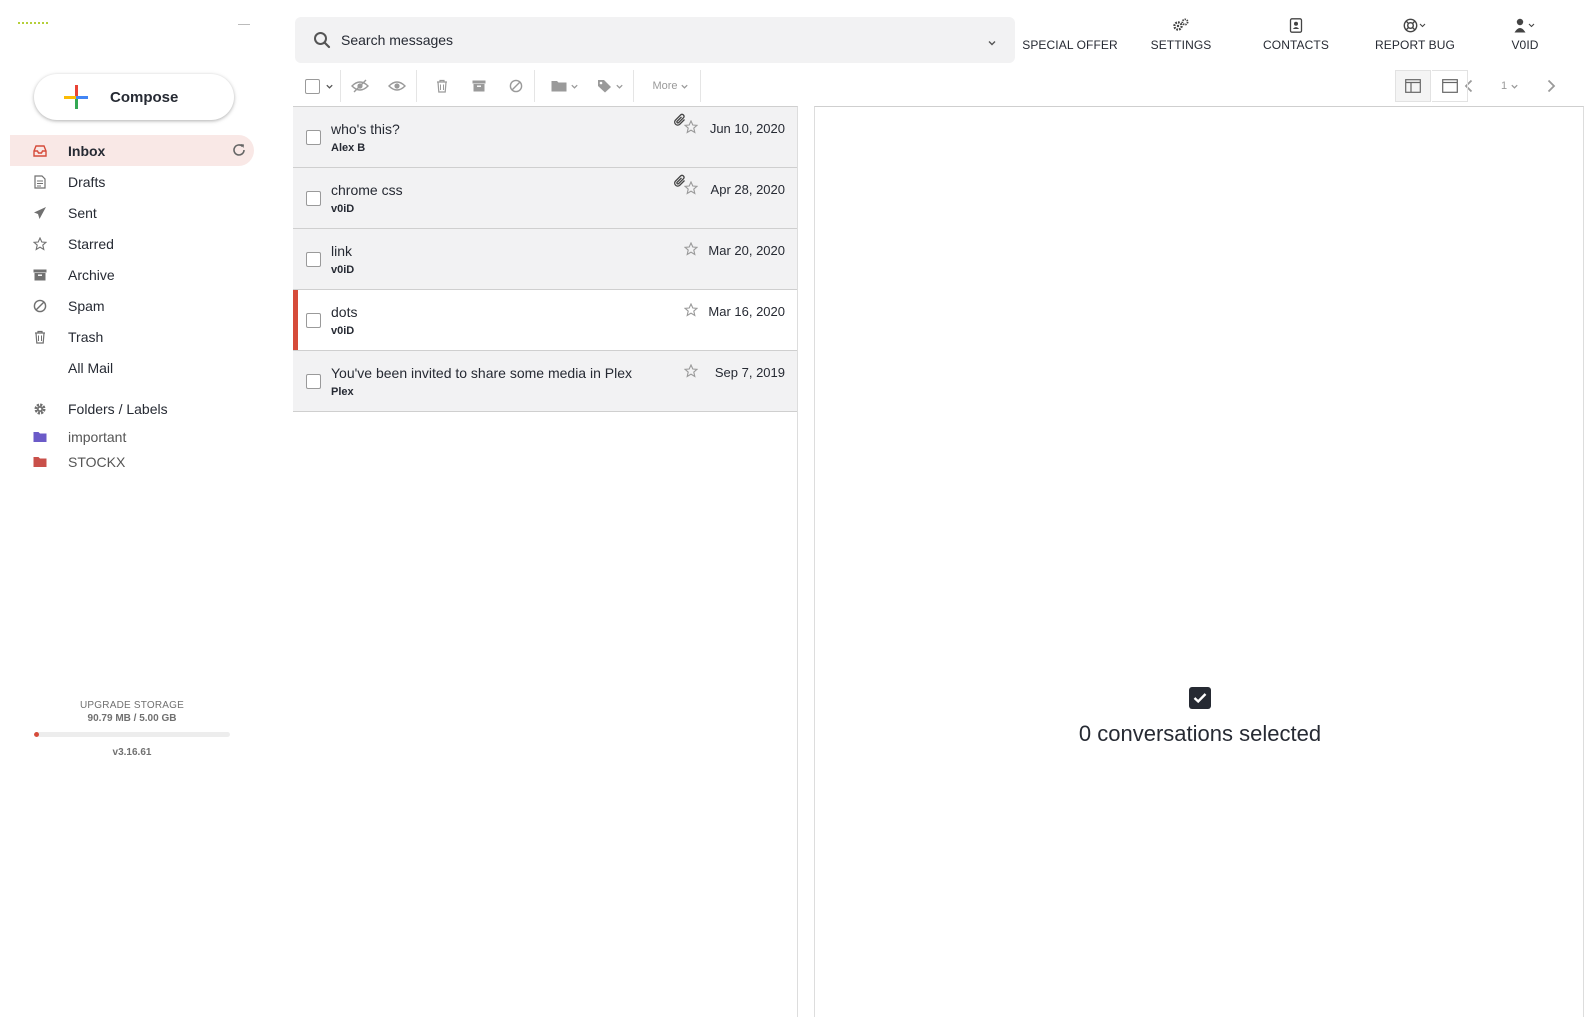  I want to click on message-subject: chrome css, so click(367, 190).